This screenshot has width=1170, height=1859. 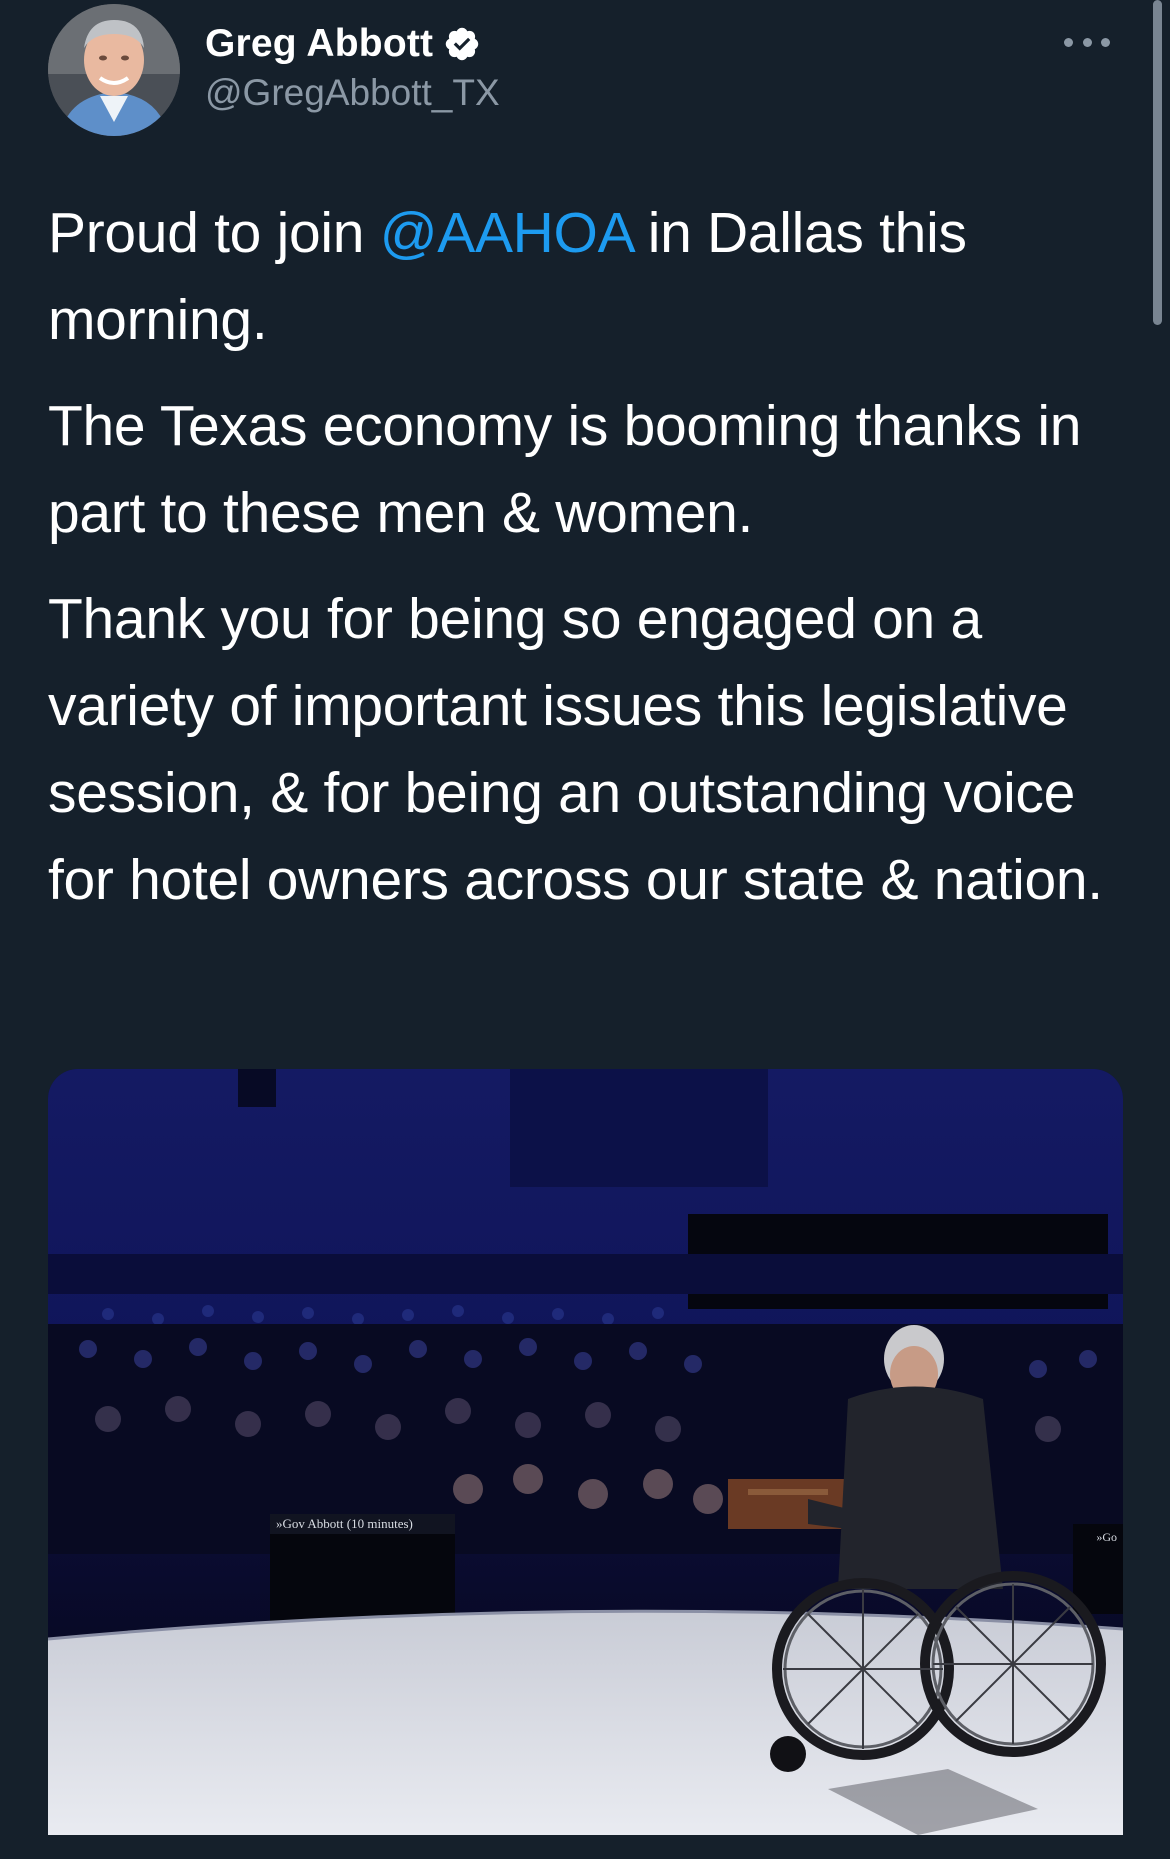 I want to click on mention-link: @AAHOA, so click(x=506, y=233).